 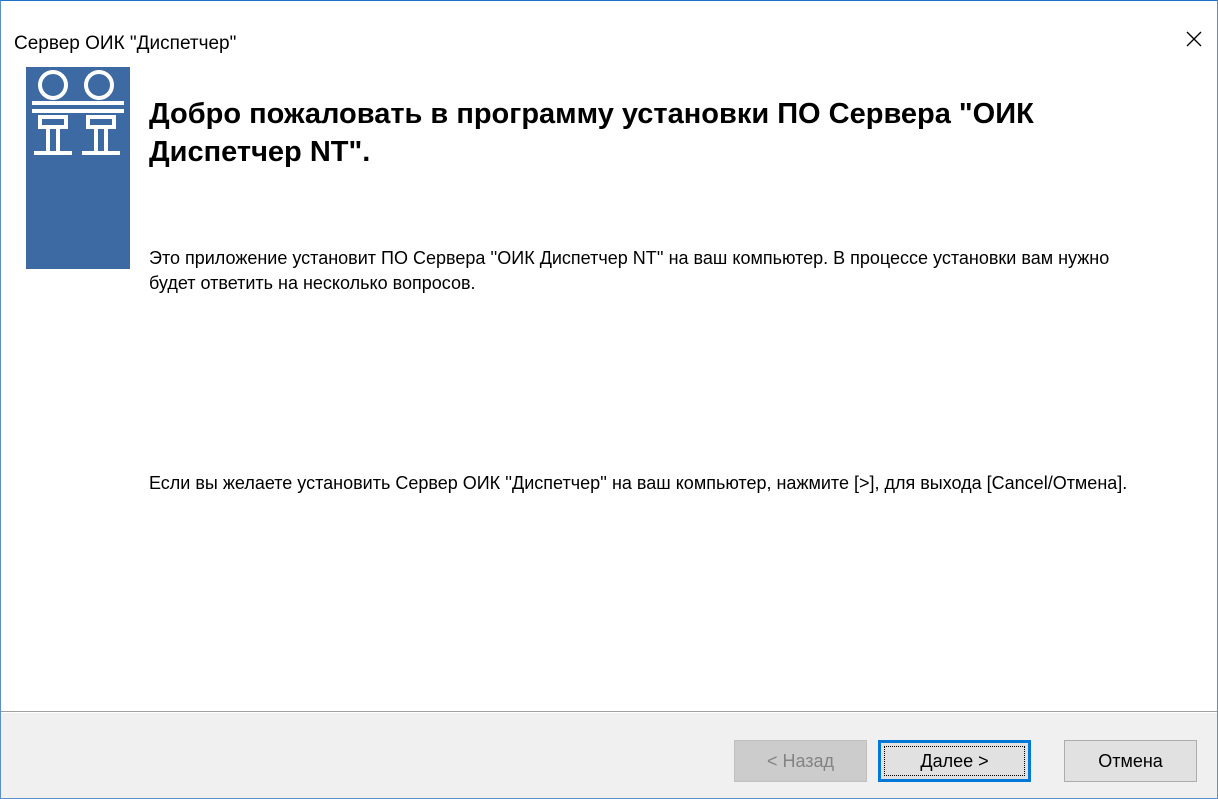 I want to click on back-button: < Назад, so click(x=800, y=761).